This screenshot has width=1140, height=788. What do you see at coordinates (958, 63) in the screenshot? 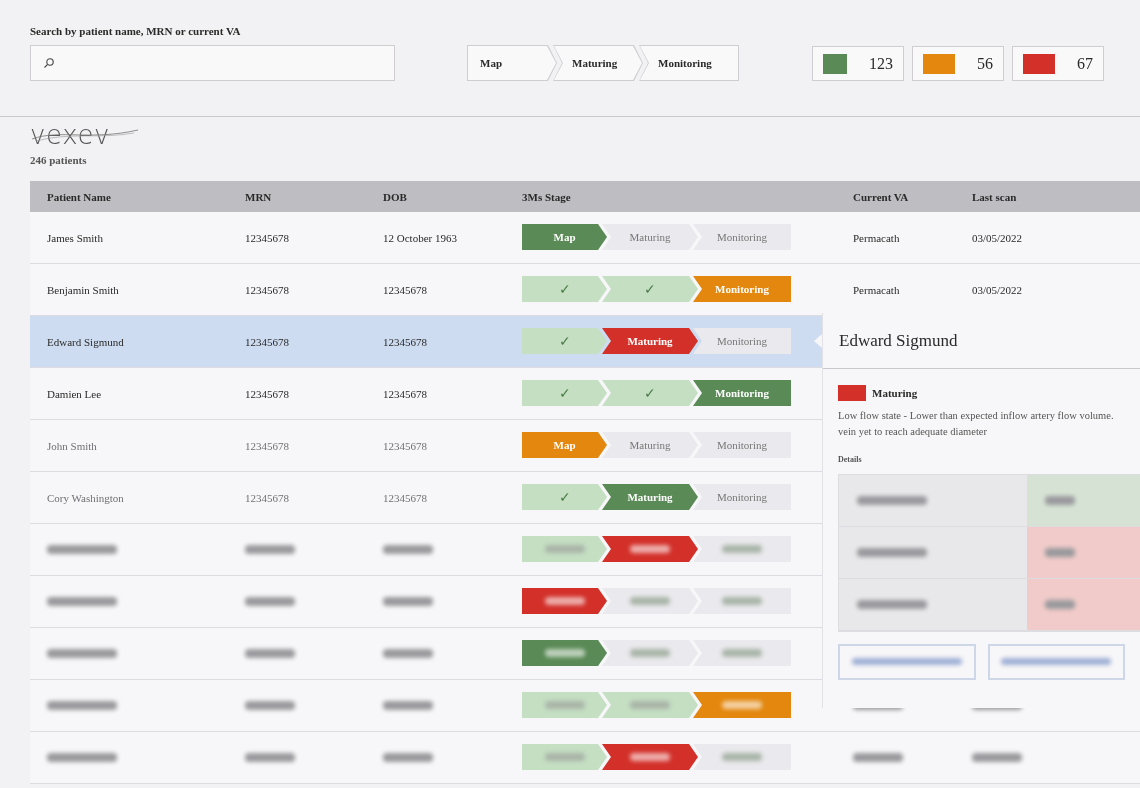
I see `status-count-button: 56` at bounding box center [958, 63].